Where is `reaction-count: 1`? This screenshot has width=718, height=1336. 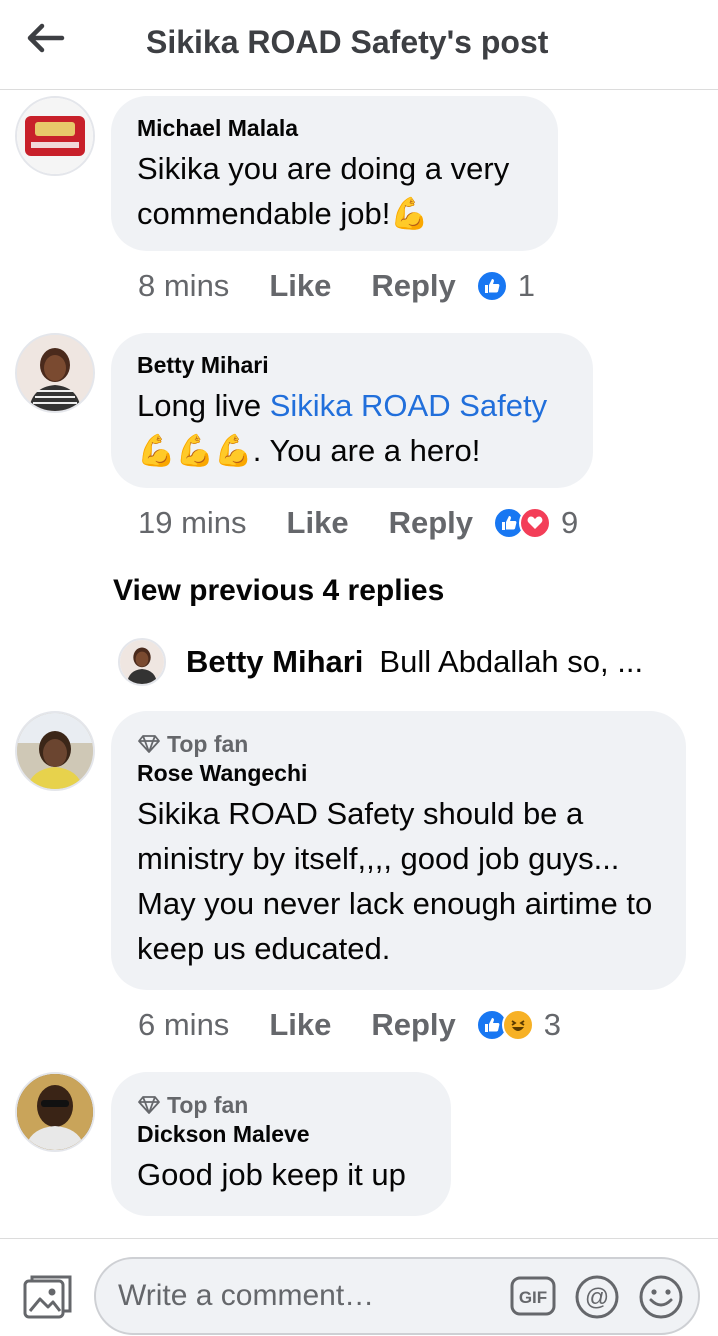 reaction-count: 1 is located at coordinates (526, 285).